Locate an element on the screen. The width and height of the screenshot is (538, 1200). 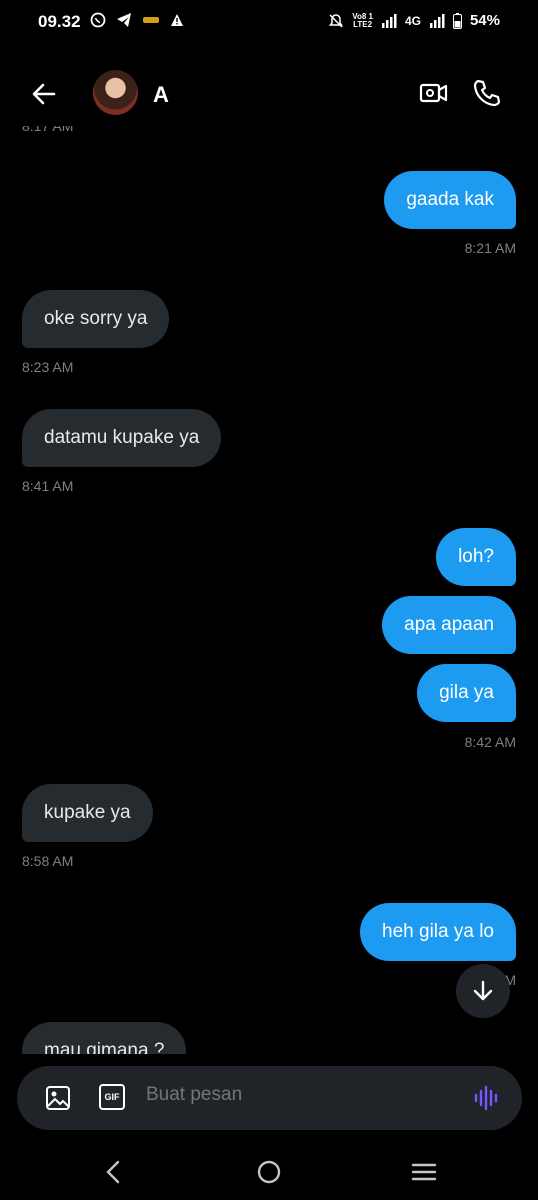
message-composer: GIF is located at coordinates (269, 1098).